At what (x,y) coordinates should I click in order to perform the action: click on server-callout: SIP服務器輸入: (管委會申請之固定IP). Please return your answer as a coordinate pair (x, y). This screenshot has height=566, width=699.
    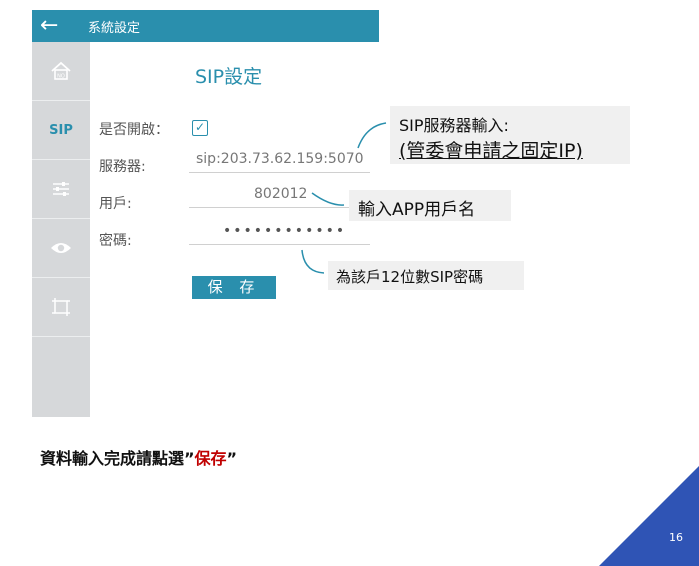
    Looking at the image, I should click on (510, 135).